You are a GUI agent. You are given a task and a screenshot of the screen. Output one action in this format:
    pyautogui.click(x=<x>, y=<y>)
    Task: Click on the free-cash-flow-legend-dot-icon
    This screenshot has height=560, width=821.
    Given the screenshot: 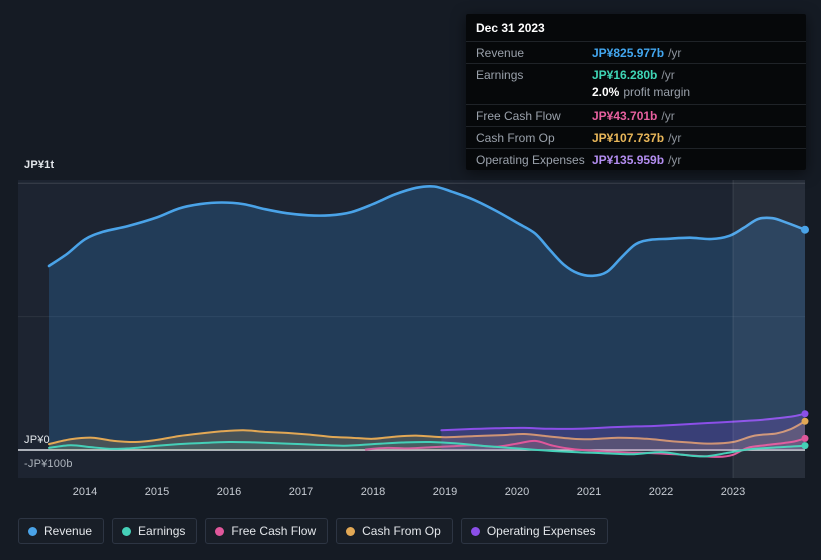 What is the action you would take?
    pyautogui.click(x=220, y=531)
    